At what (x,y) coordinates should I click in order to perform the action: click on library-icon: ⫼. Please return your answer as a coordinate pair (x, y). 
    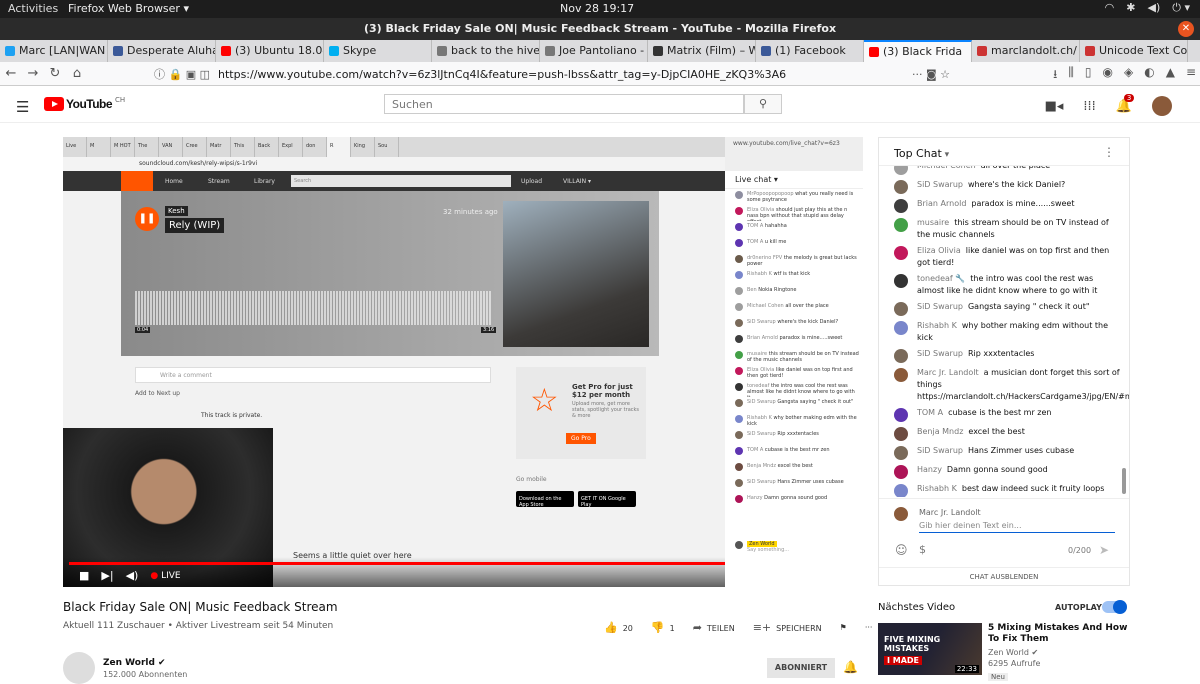
    Looking at the image, I should click on (1071, 75).